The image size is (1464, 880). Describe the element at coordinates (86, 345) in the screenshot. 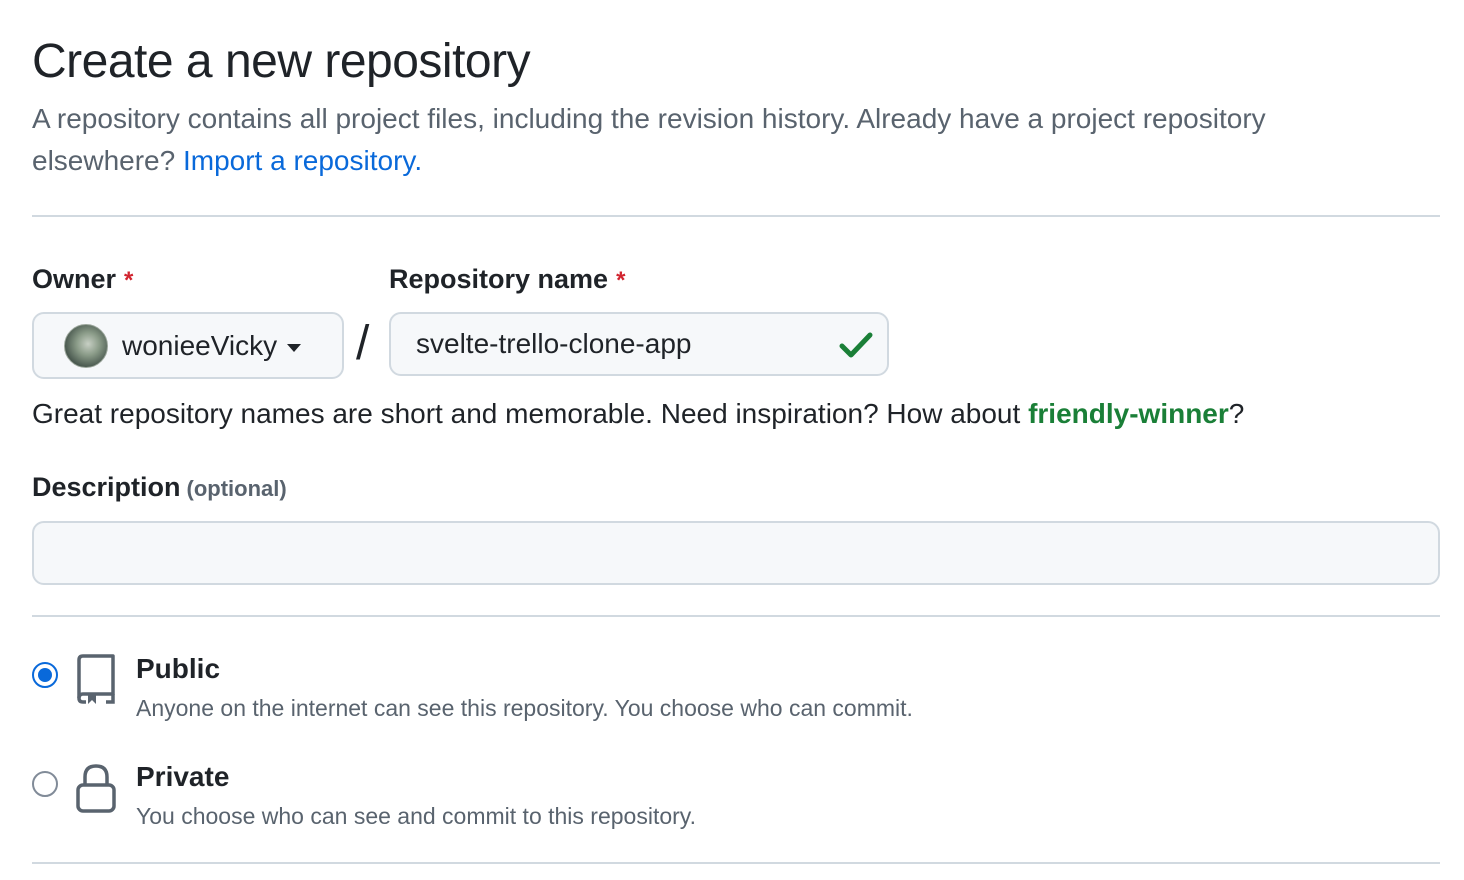

I see `owner-avatar` at that location.